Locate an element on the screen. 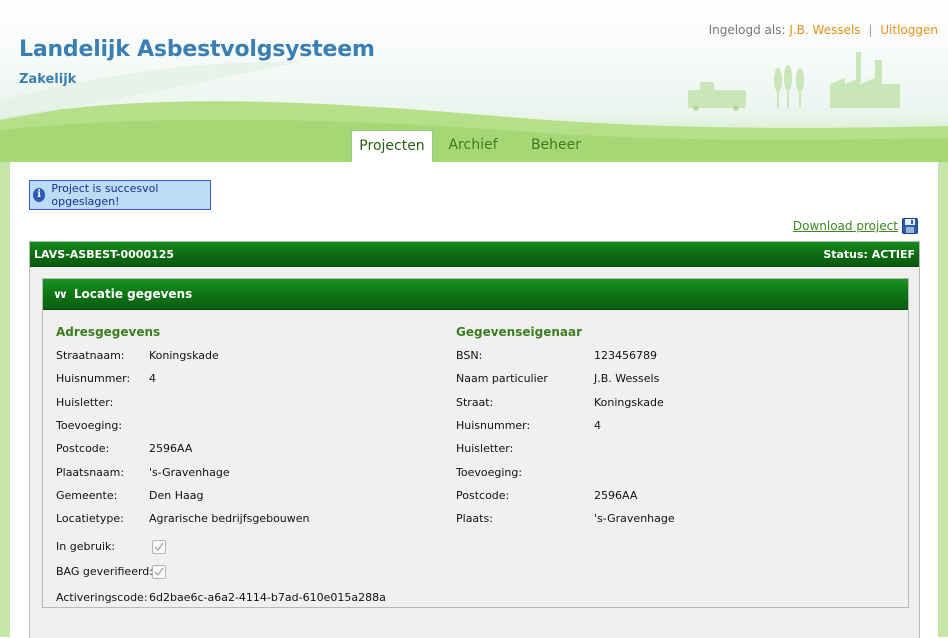  bag-verified-row: BAG geverifieerd: is located at coordinates (246, 572).